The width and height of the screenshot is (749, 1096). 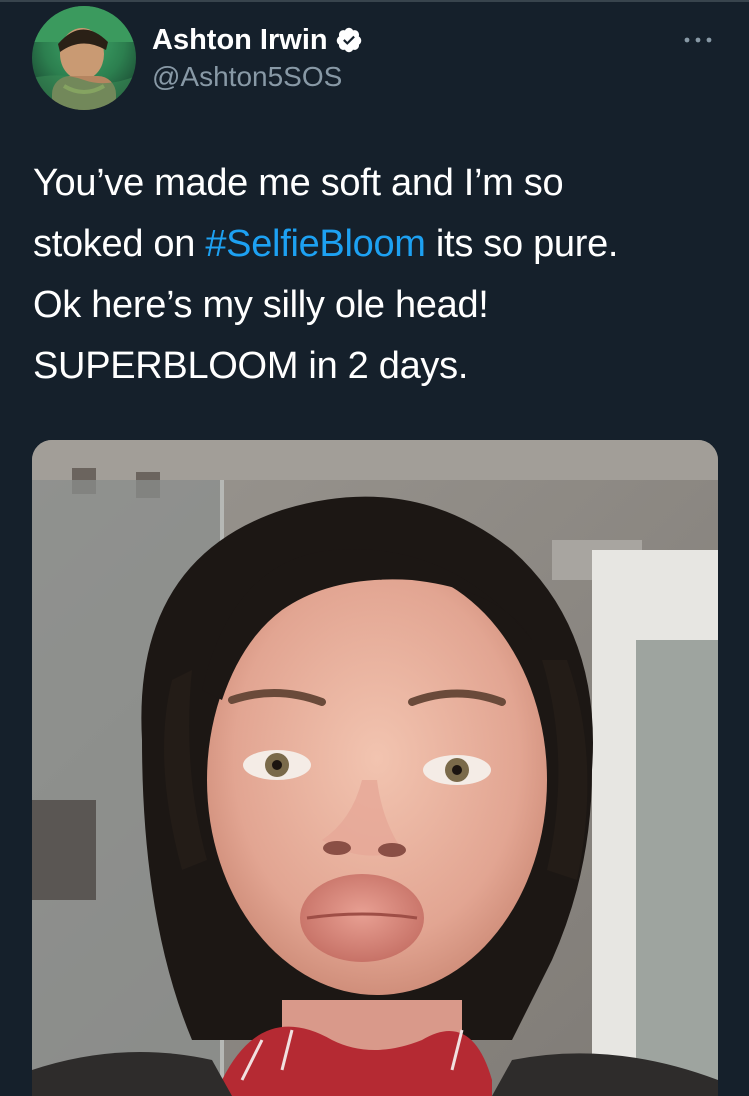 I want to click on verified-badge-icon, so click(x=349, y=40).